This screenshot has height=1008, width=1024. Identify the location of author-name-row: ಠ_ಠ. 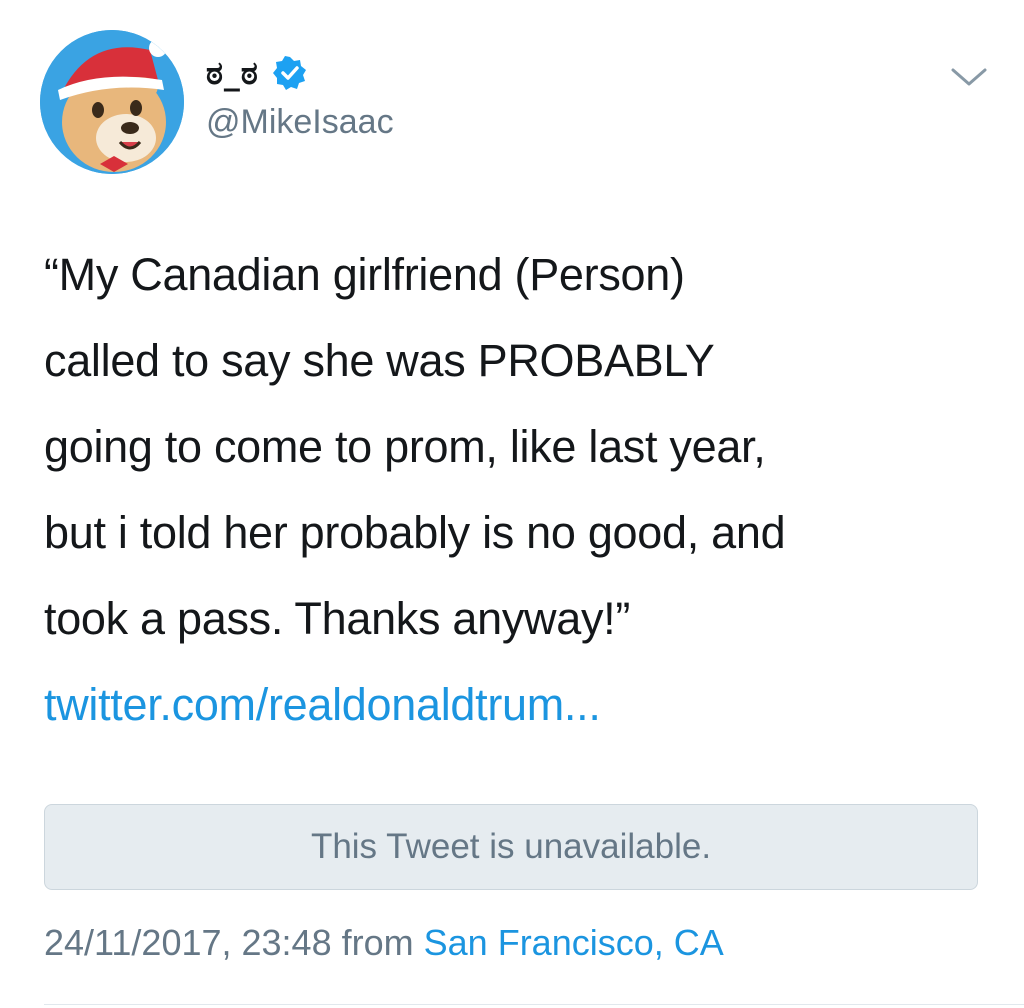
(256, 73).